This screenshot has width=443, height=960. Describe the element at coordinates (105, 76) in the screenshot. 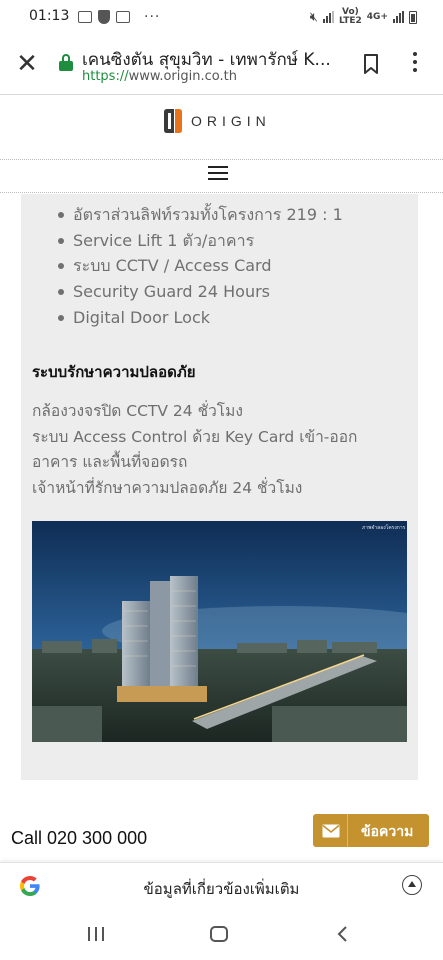

I see `url-scheme: https://` at that location.